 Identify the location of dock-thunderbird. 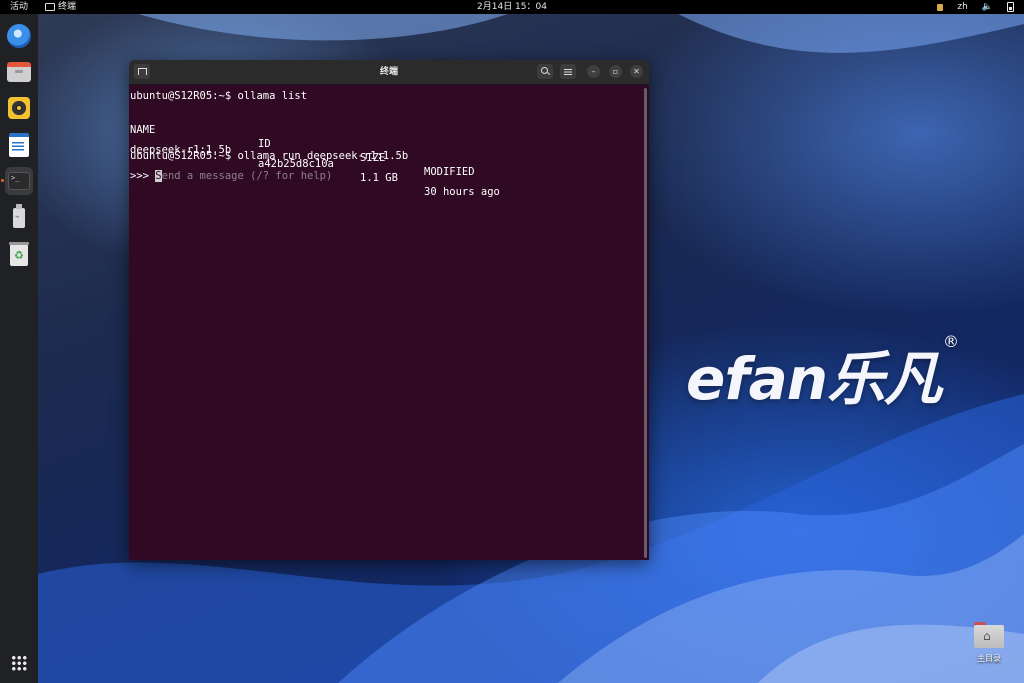
(19, 36).